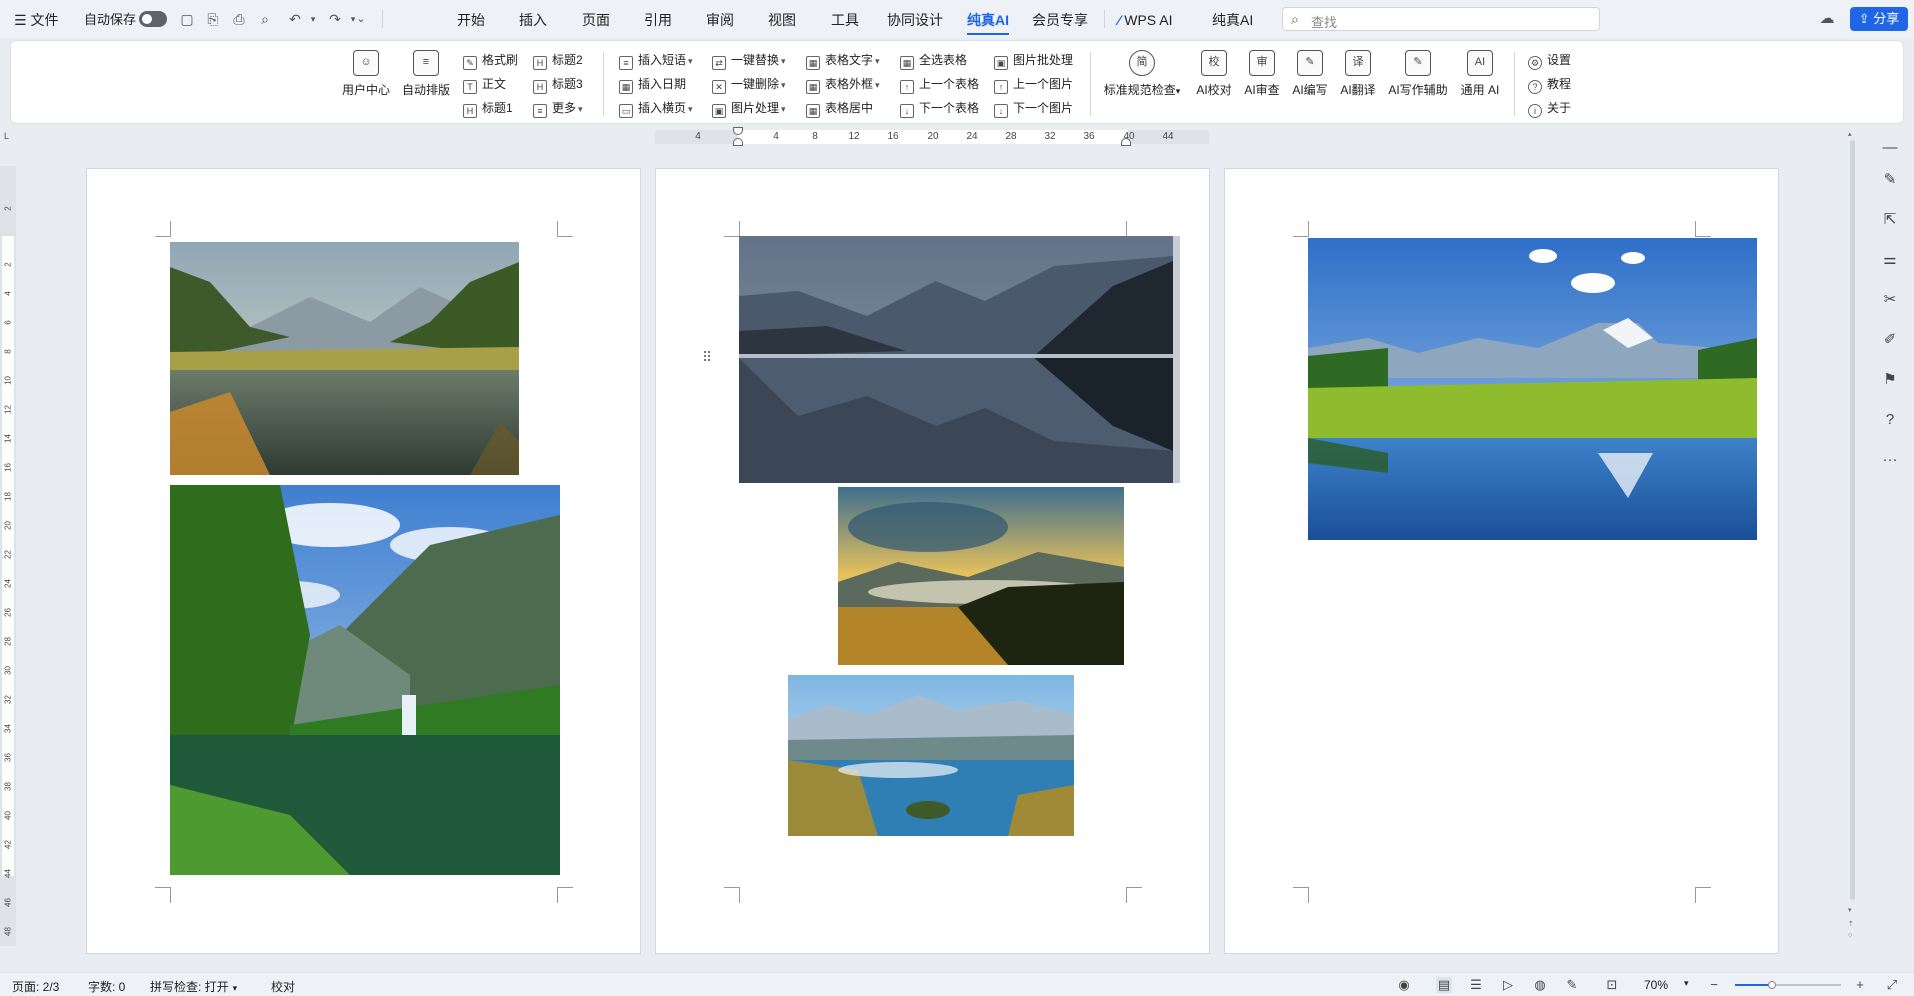 Image resolution: width=1914 pixels, height=996 pixels. I want to click on right-indent-marker, so click(1126, 142).